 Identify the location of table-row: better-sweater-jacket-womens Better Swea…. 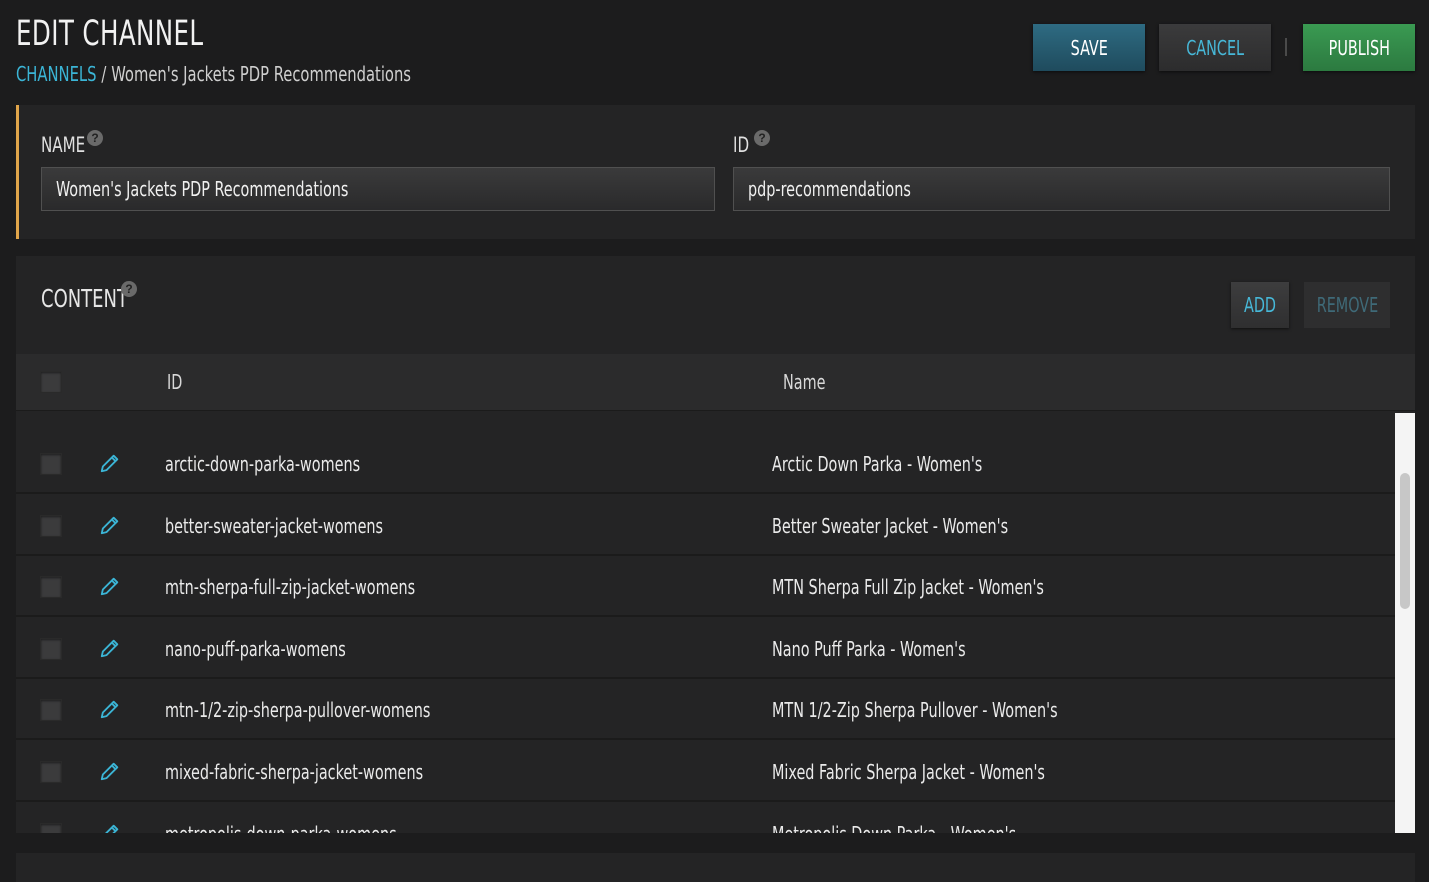
(705, 526).